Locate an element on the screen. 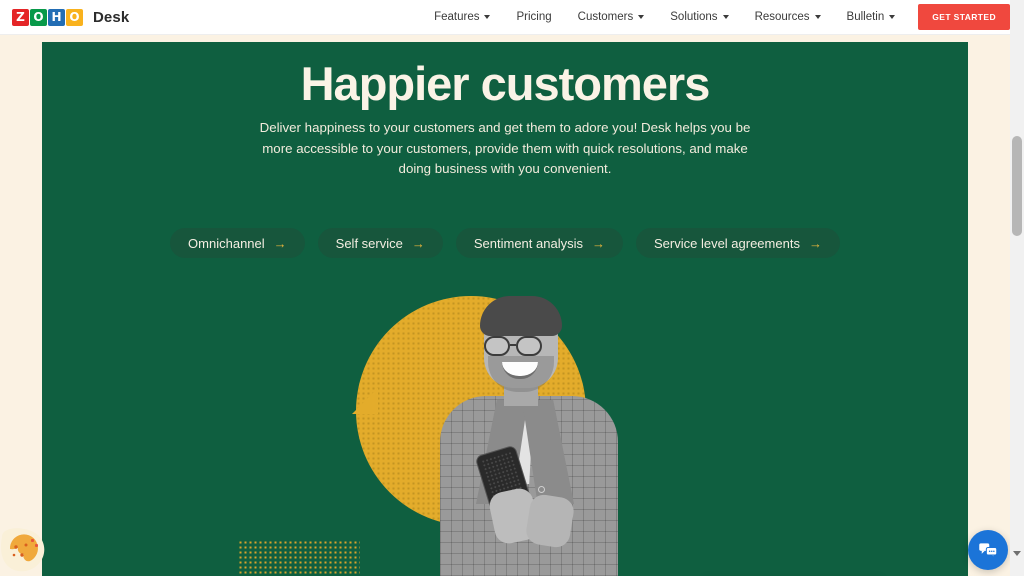 The image size is (1024, 576). nav-item-solutions: Solutions is located at coordinates (699, 17).